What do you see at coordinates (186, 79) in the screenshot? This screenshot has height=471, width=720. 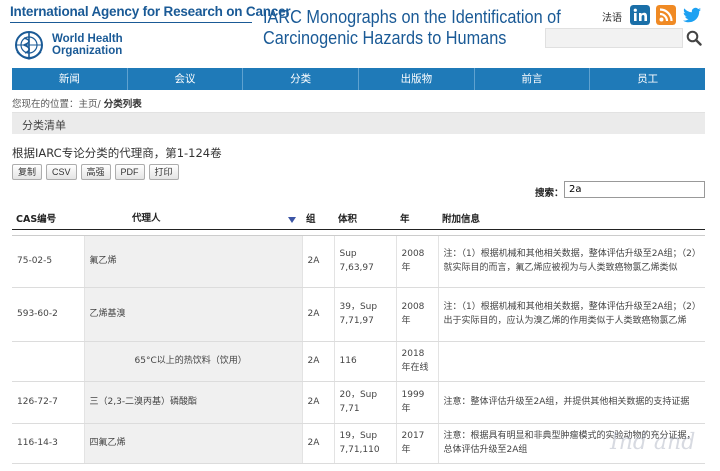 I see `nav-item-meetings: 会议` at bounding box center [186, 79].